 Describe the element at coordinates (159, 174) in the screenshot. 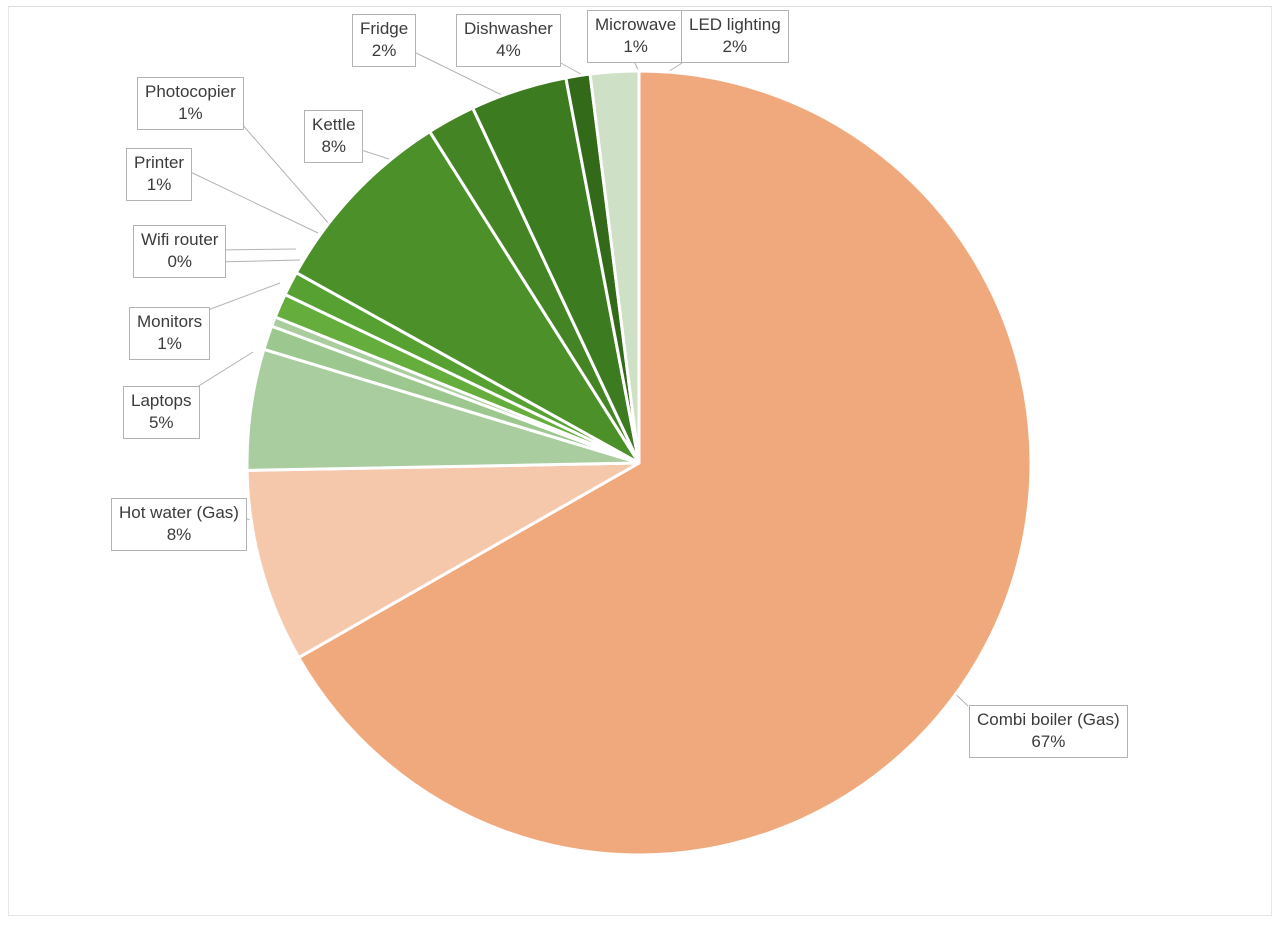

I see `data-label-printer: Printer 1%` at that location.